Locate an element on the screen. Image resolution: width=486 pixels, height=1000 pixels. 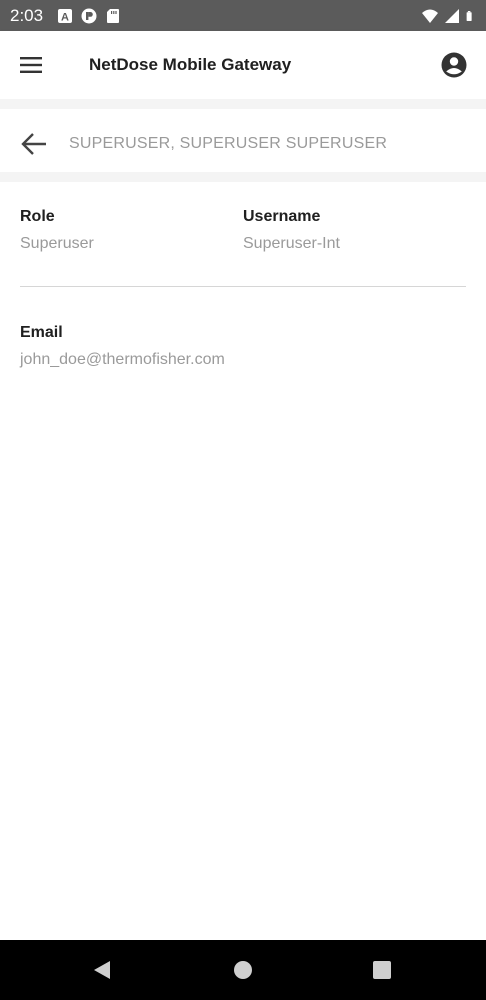
user-header: SUPERUSER, SUPERUSER SUPERUSER is located at coordinates (243, 144).